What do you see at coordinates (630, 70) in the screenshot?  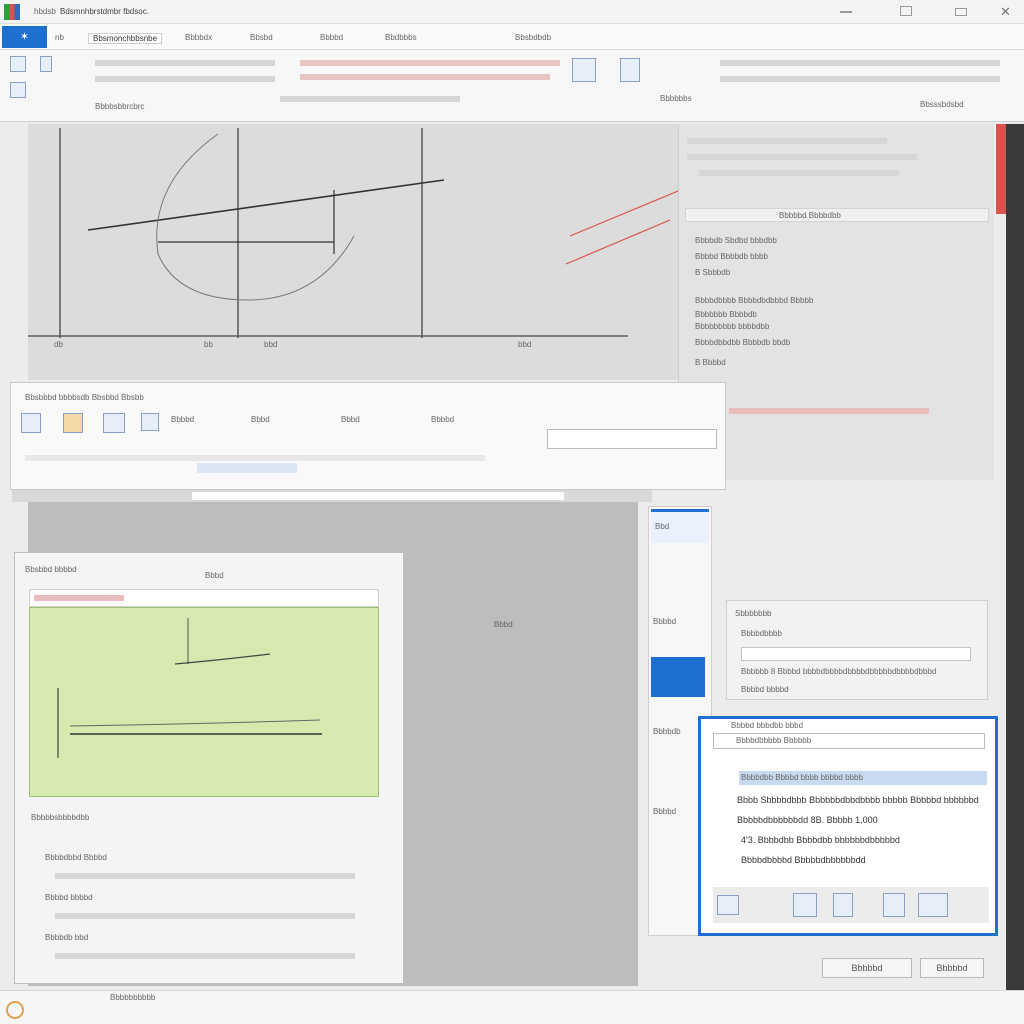 I see `picture-icon` at bounding box center [630, 70].